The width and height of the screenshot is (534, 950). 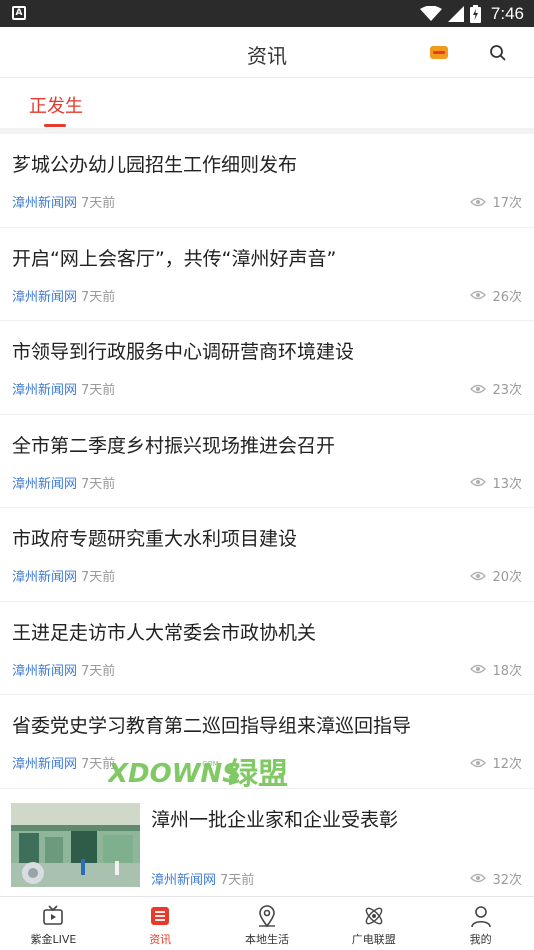 What do you see at coordinates (507, 671) in the screenshot?
I see `view-count: 18次` at bounding box center [507, 671].